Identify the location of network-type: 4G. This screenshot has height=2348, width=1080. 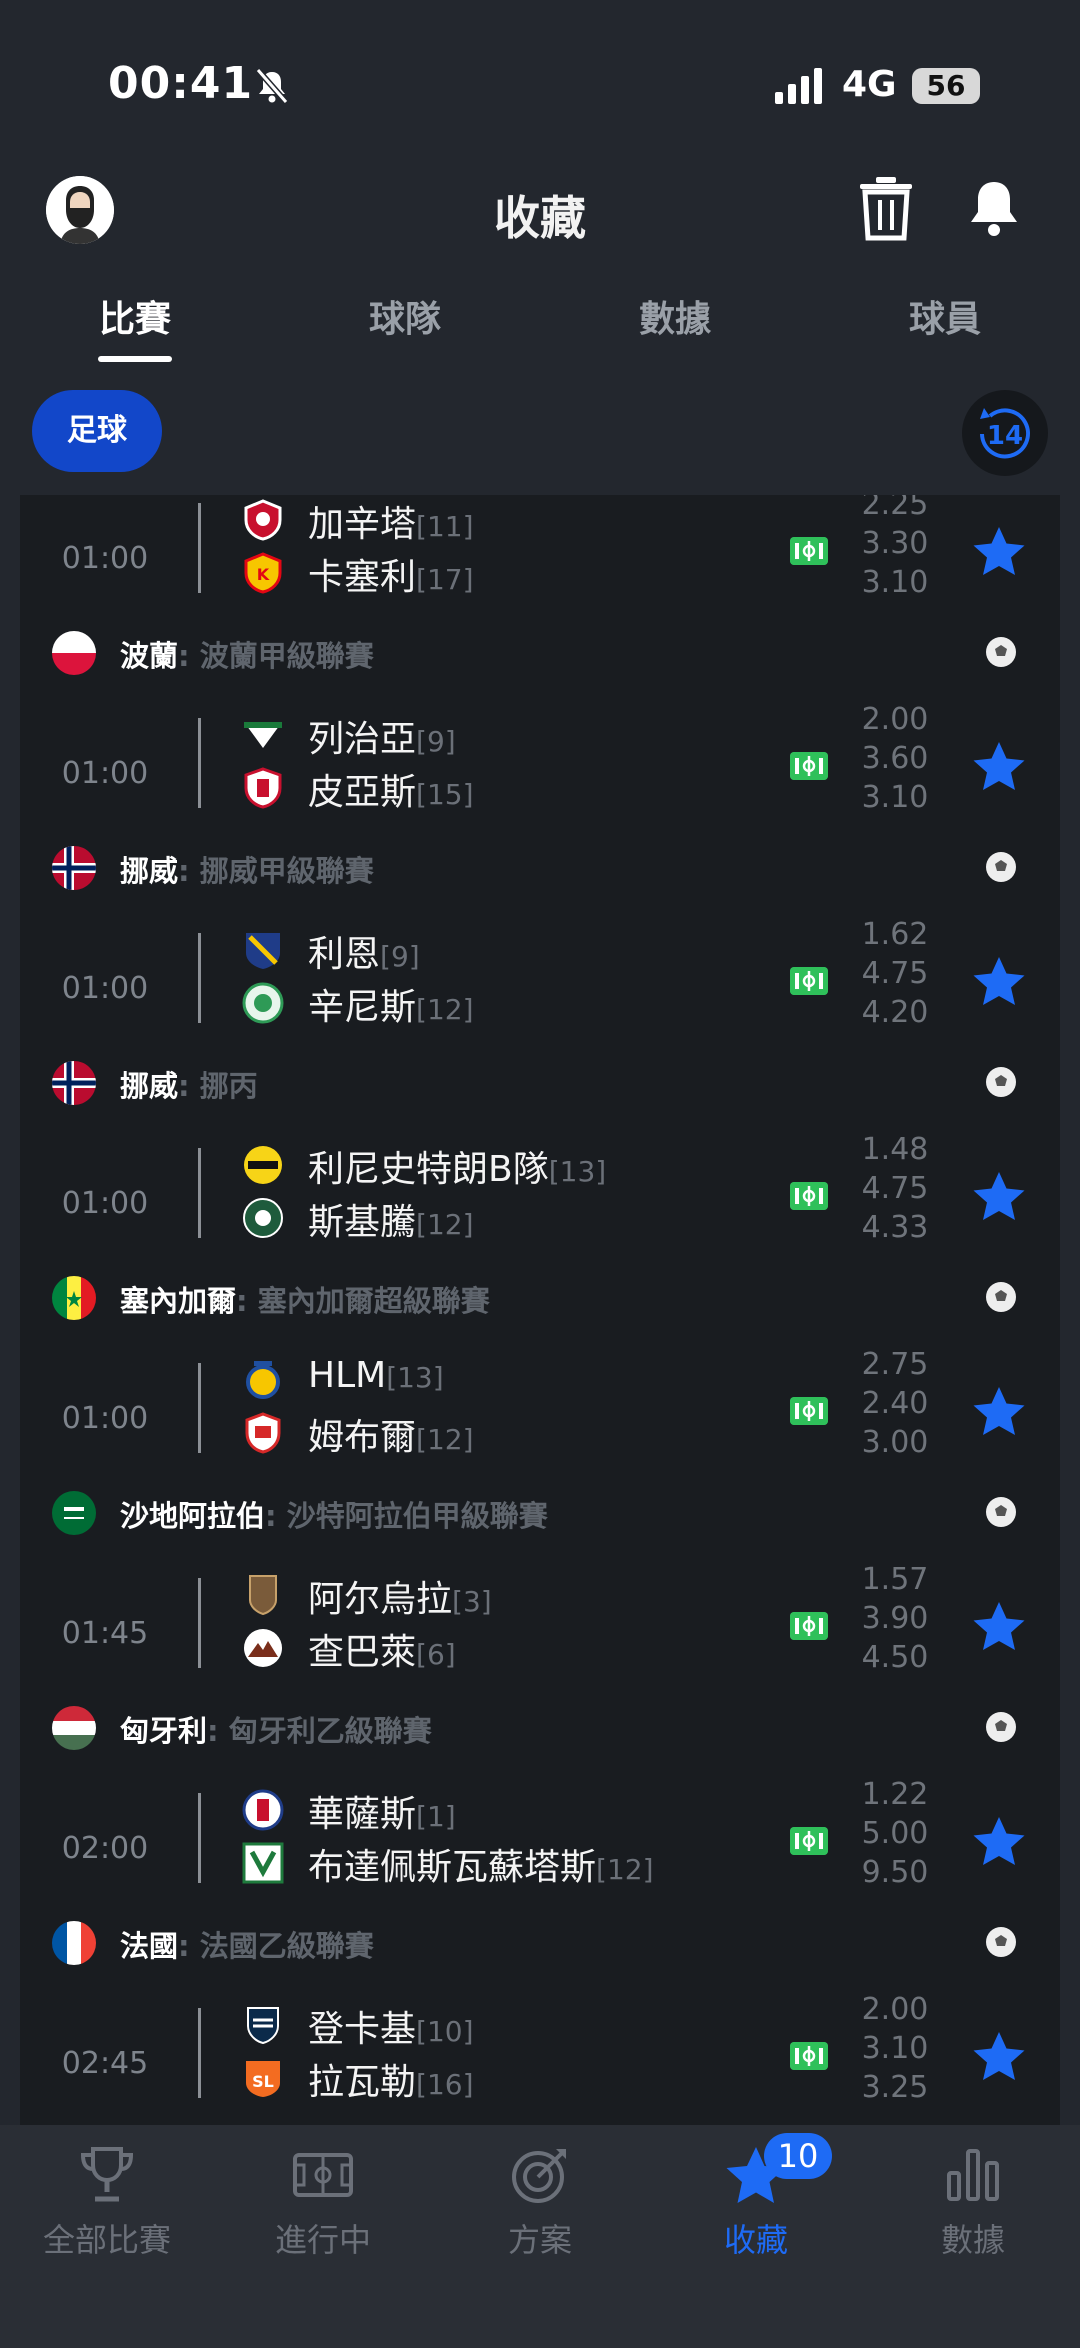
(869, 84).